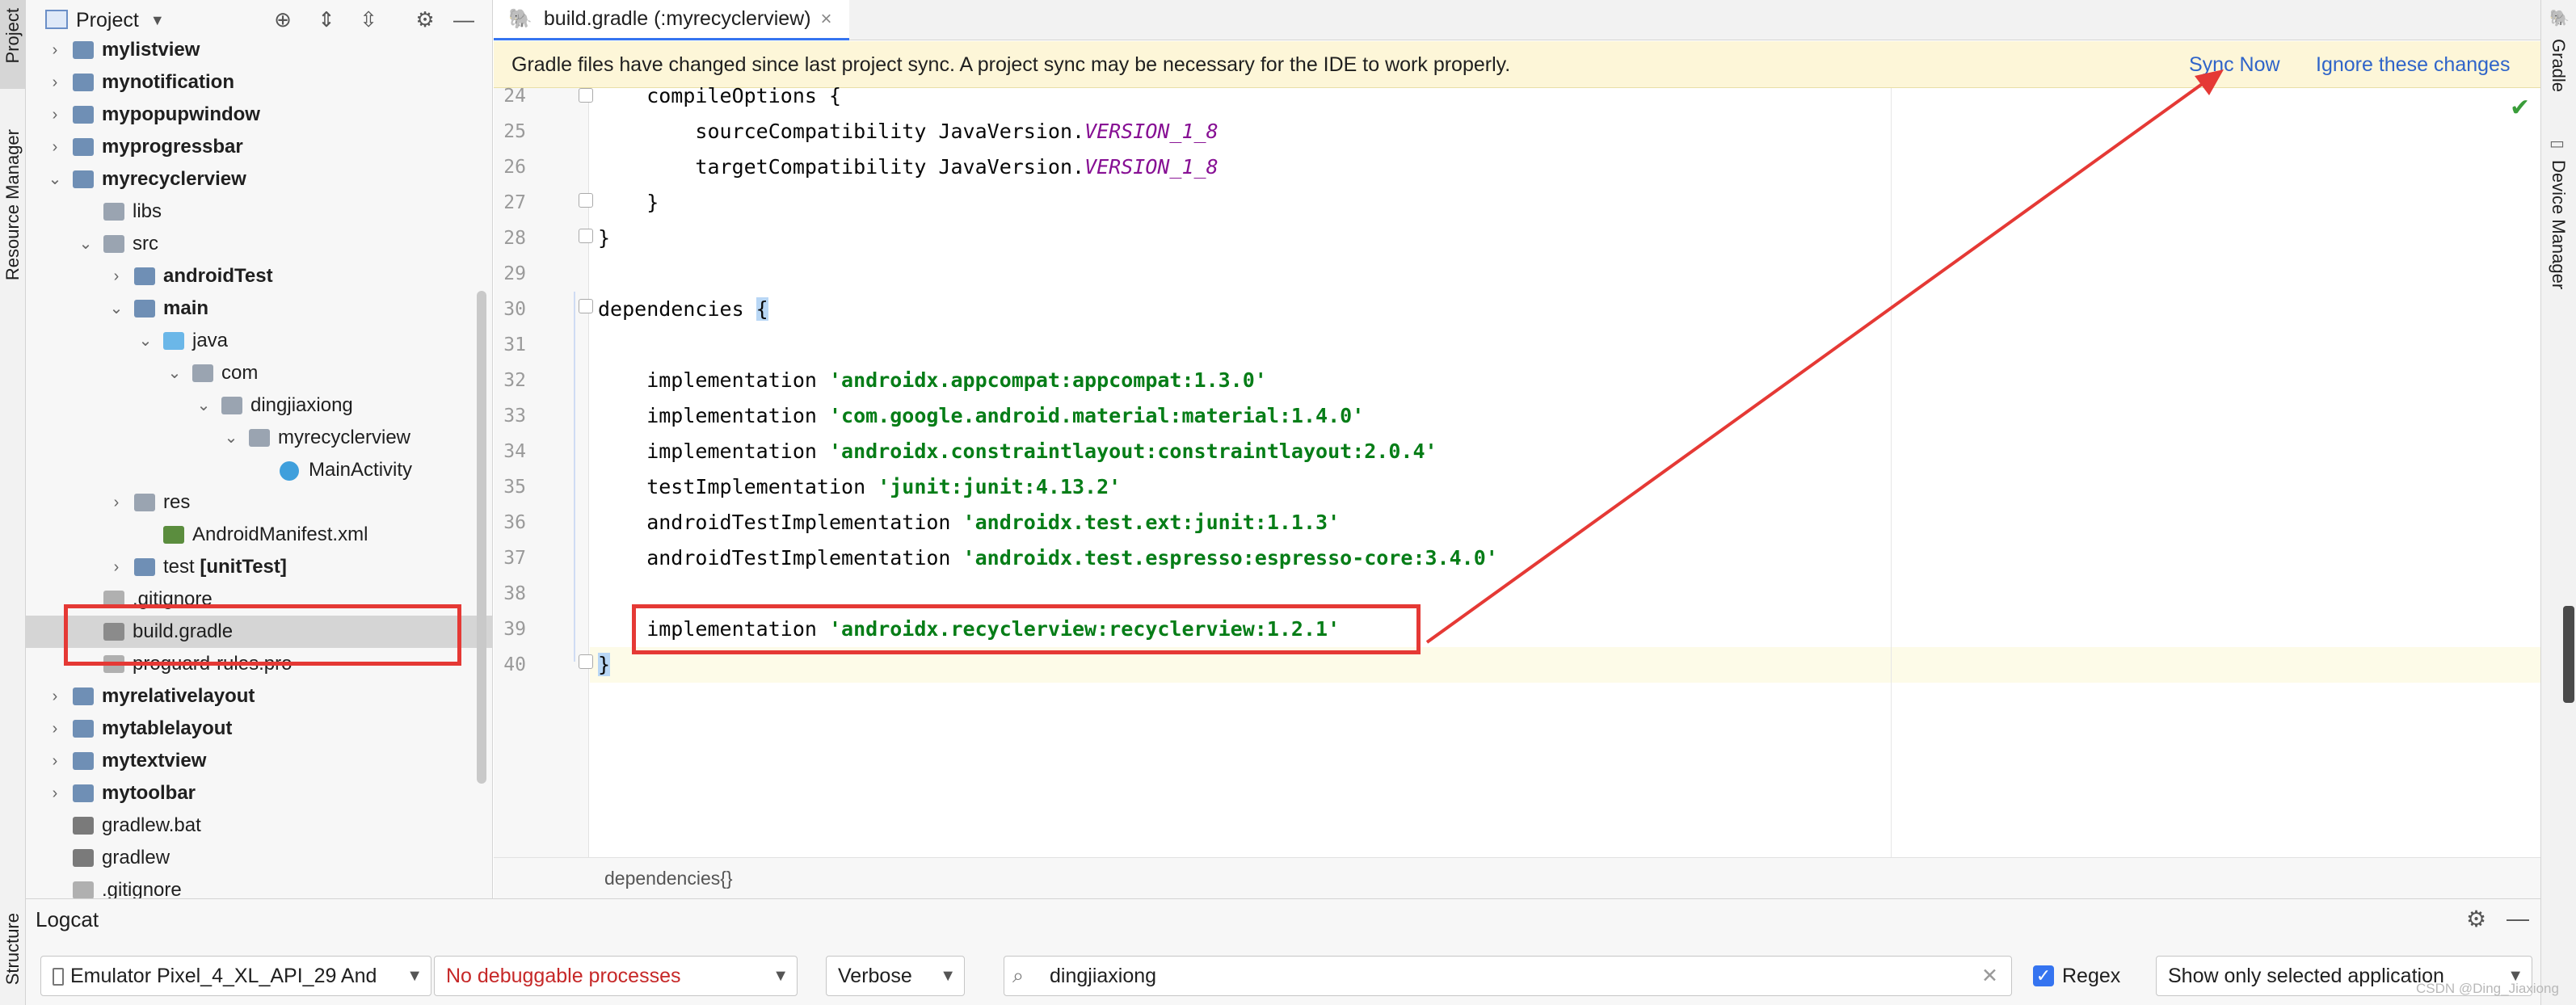 The width and height of the screenshot is (2576, 1005). I want to click on tree-item: ⌄ dingjiaxiong, so click(259, 405).